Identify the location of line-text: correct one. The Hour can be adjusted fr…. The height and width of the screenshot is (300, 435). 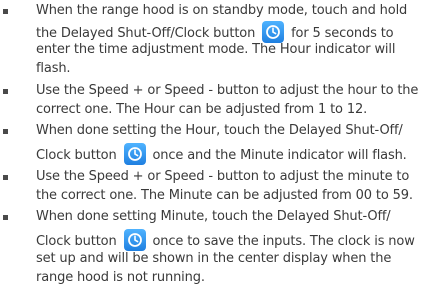
(202, 109).